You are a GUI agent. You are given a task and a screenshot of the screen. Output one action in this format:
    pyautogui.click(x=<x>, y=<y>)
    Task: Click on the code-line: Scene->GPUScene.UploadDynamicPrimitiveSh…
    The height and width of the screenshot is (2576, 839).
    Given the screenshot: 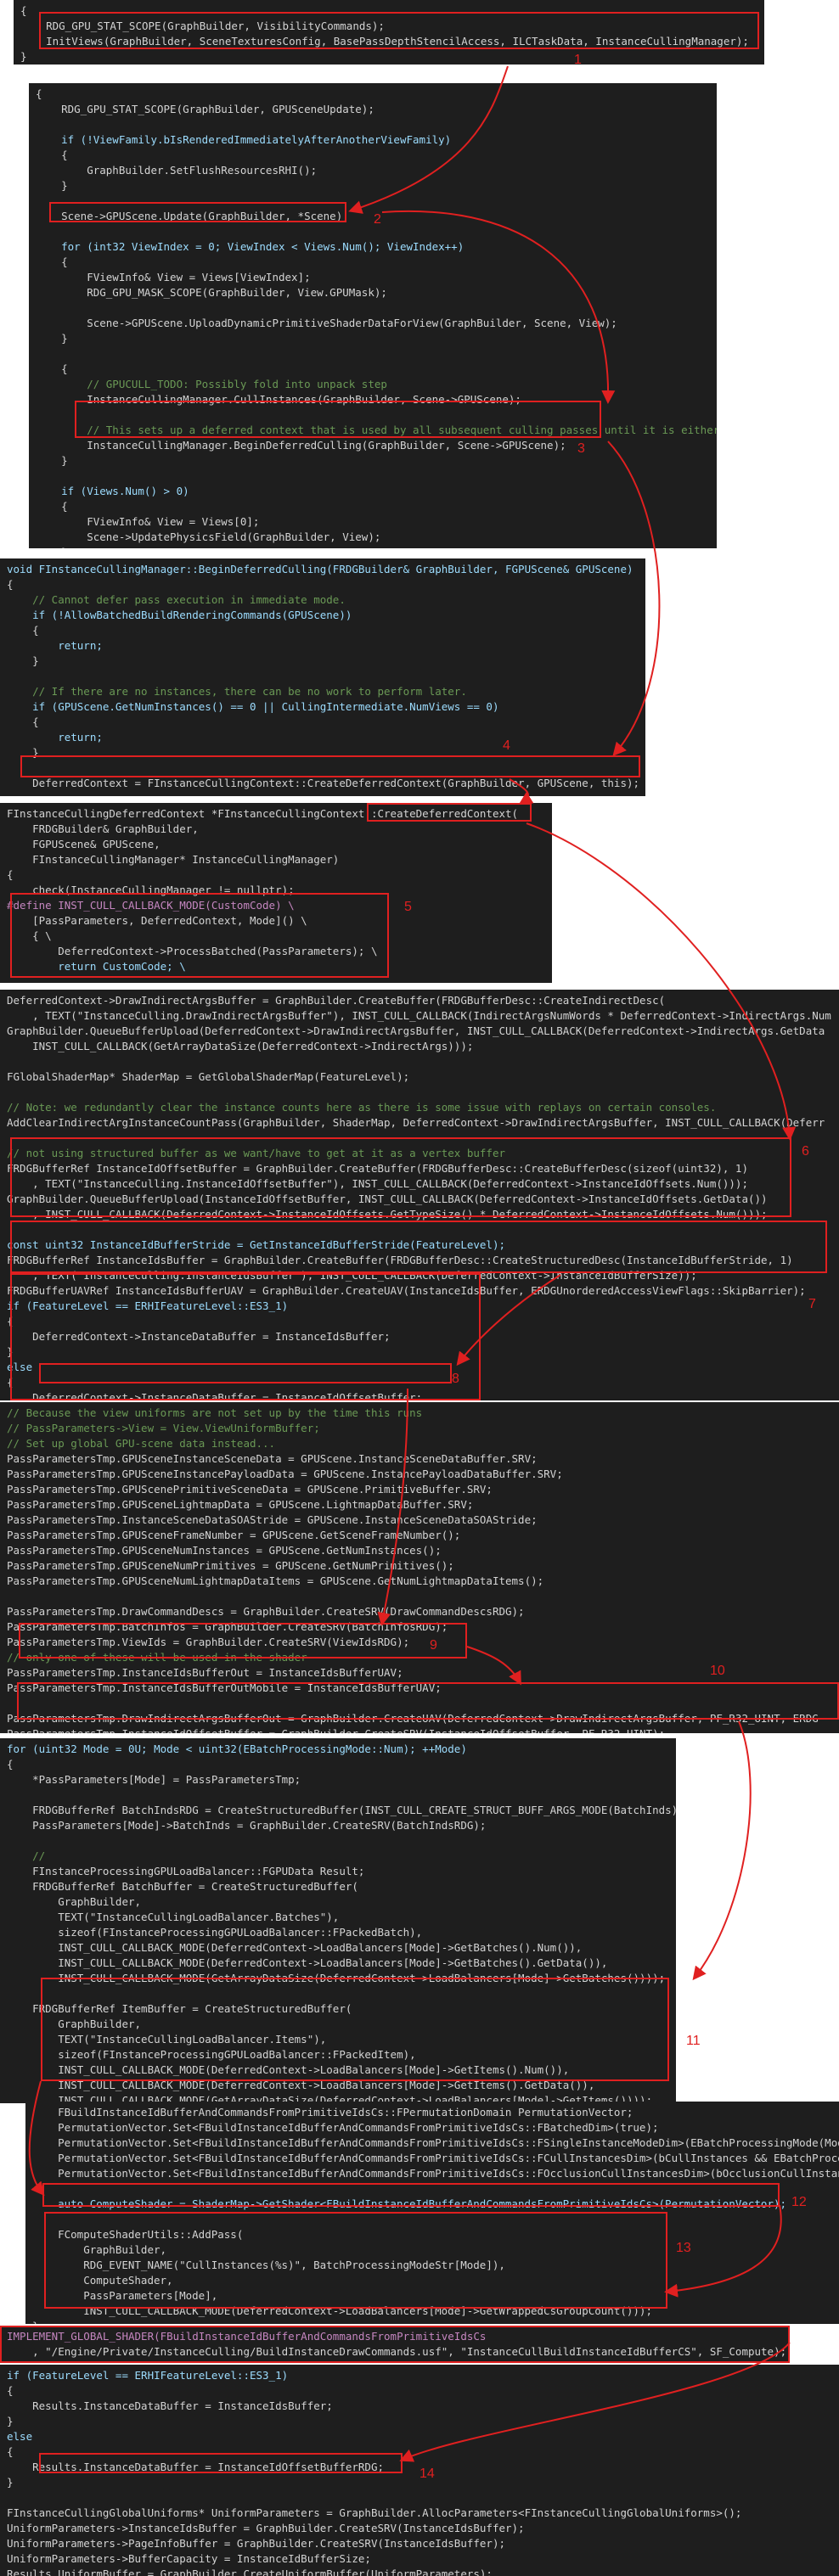 What is the action you would take?
    pyautogui.click(x=326, y=323)
    